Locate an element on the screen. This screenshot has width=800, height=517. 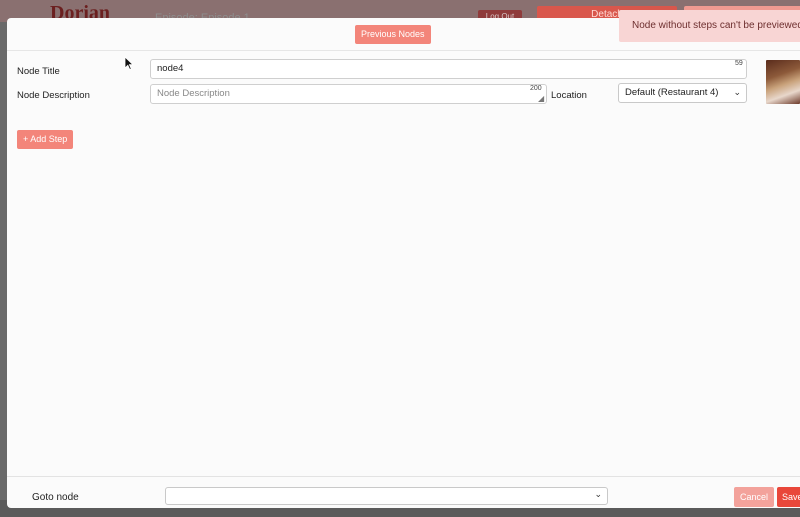
location-selected-value: Default (Restaurant 4) is located at coordinates (672, 92).